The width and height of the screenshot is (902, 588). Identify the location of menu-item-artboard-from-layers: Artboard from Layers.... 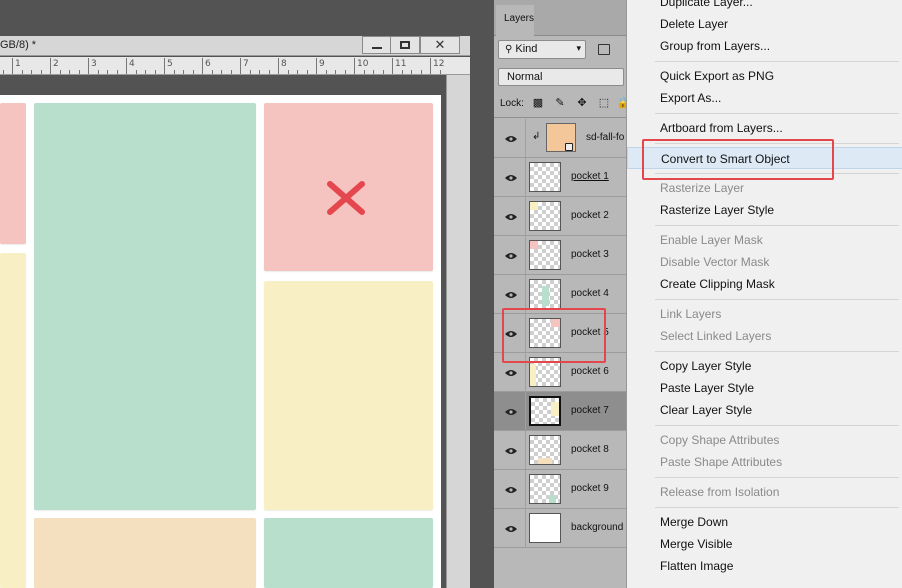
(764, 128).